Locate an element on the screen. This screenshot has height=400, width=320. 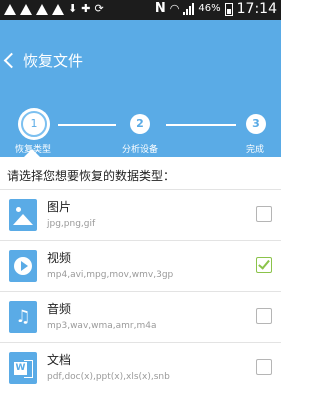
step-indicator: 1 2 3 恢复类型 分析设备 完成 is located at coordinates (140, 134).